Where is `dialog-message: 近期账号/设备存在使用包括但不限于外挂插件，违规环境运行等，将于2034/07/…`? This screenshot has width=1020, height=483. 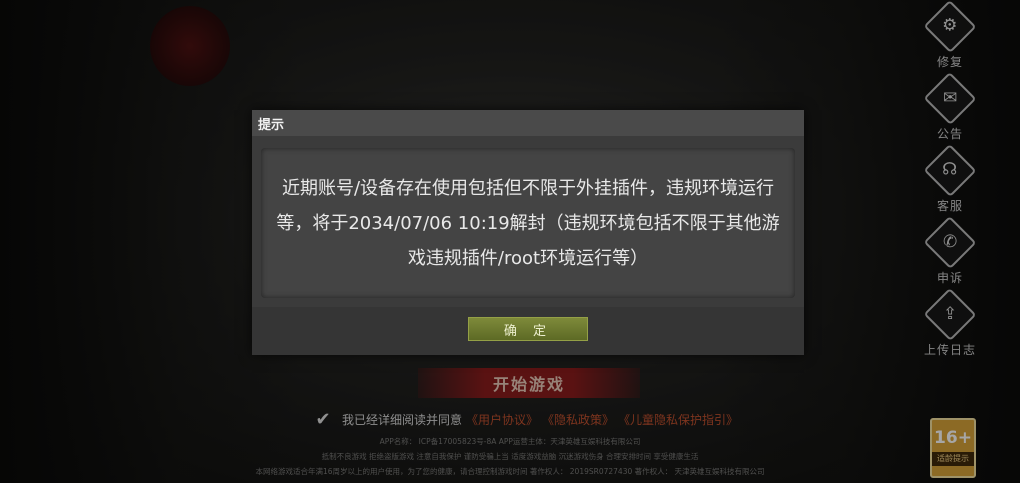
dialog-message: 近期账号/设备存在使用包括但不限于外挂插件，违规环境运行等，将于2034/07/… is located at coordinates (528, 223).